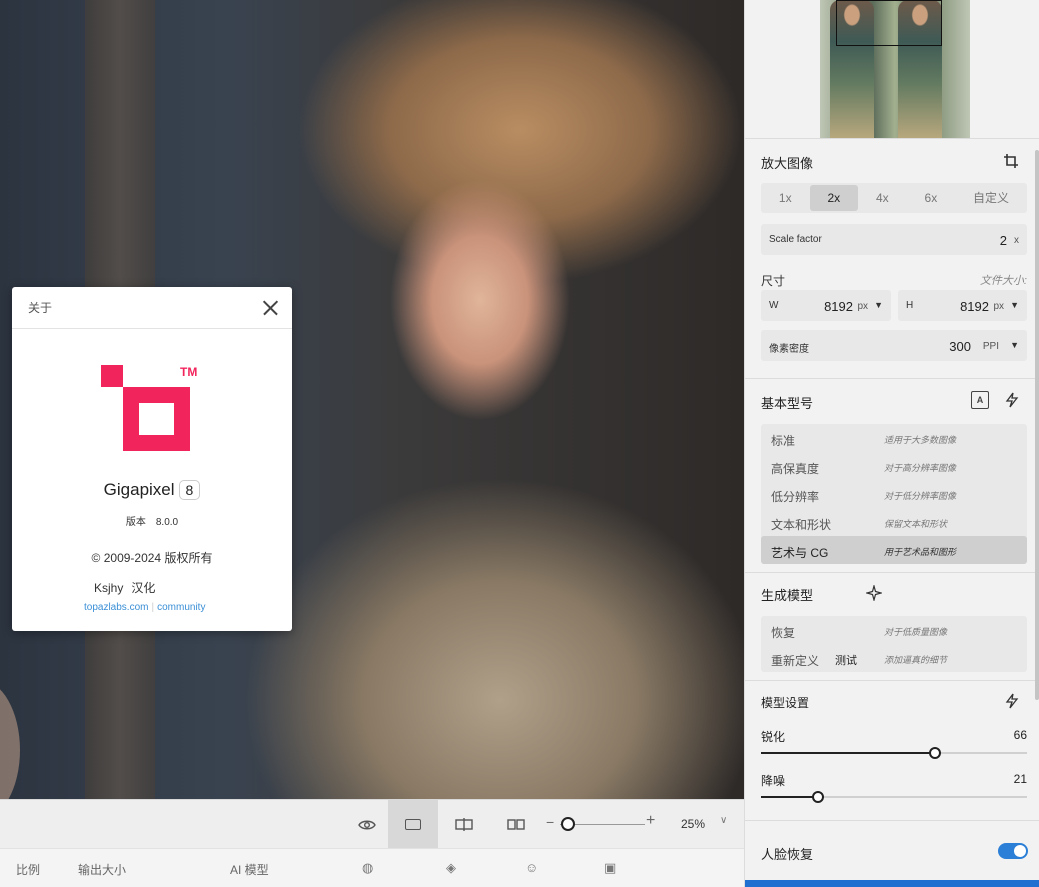 The width and height of the screenshot is (1039, 887). Describe the element at coordinates (116, 607) in the screenshot. I see `website-link: topazlabs.com` at that location.